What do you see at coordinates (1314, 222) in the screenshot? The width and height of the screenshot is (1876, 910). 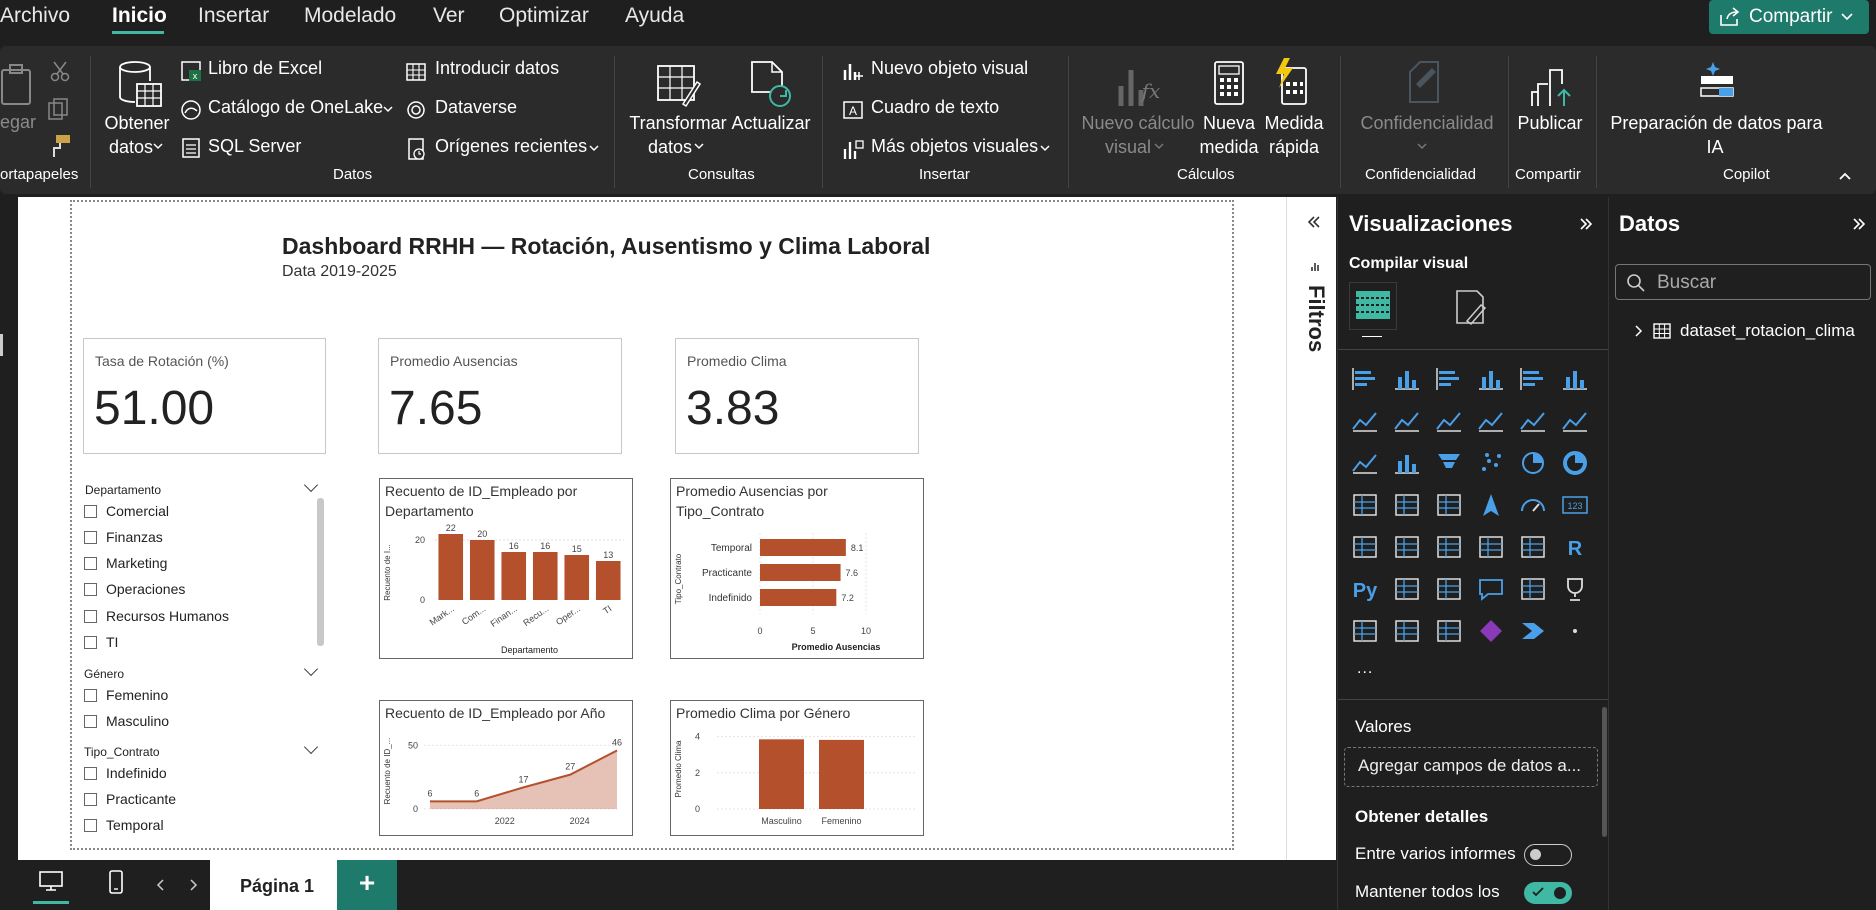 I see `expand-filters-icon` at bounding box center [1314, 222].